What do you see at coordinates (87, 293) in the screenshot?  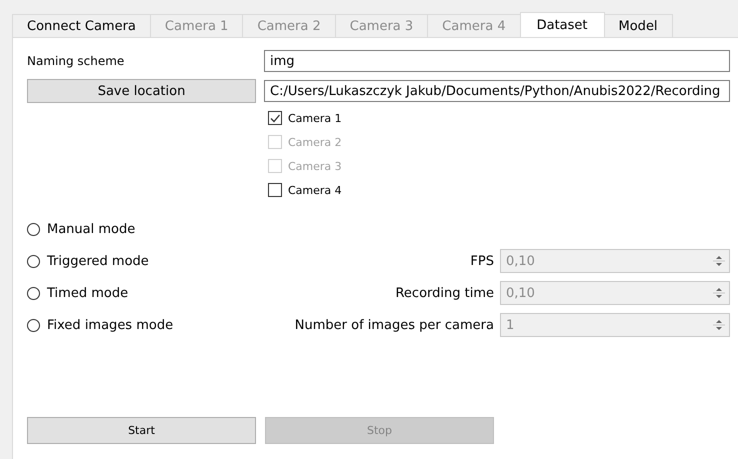 I see `radio-label: Timed mode` at bounding box center [87, 293].